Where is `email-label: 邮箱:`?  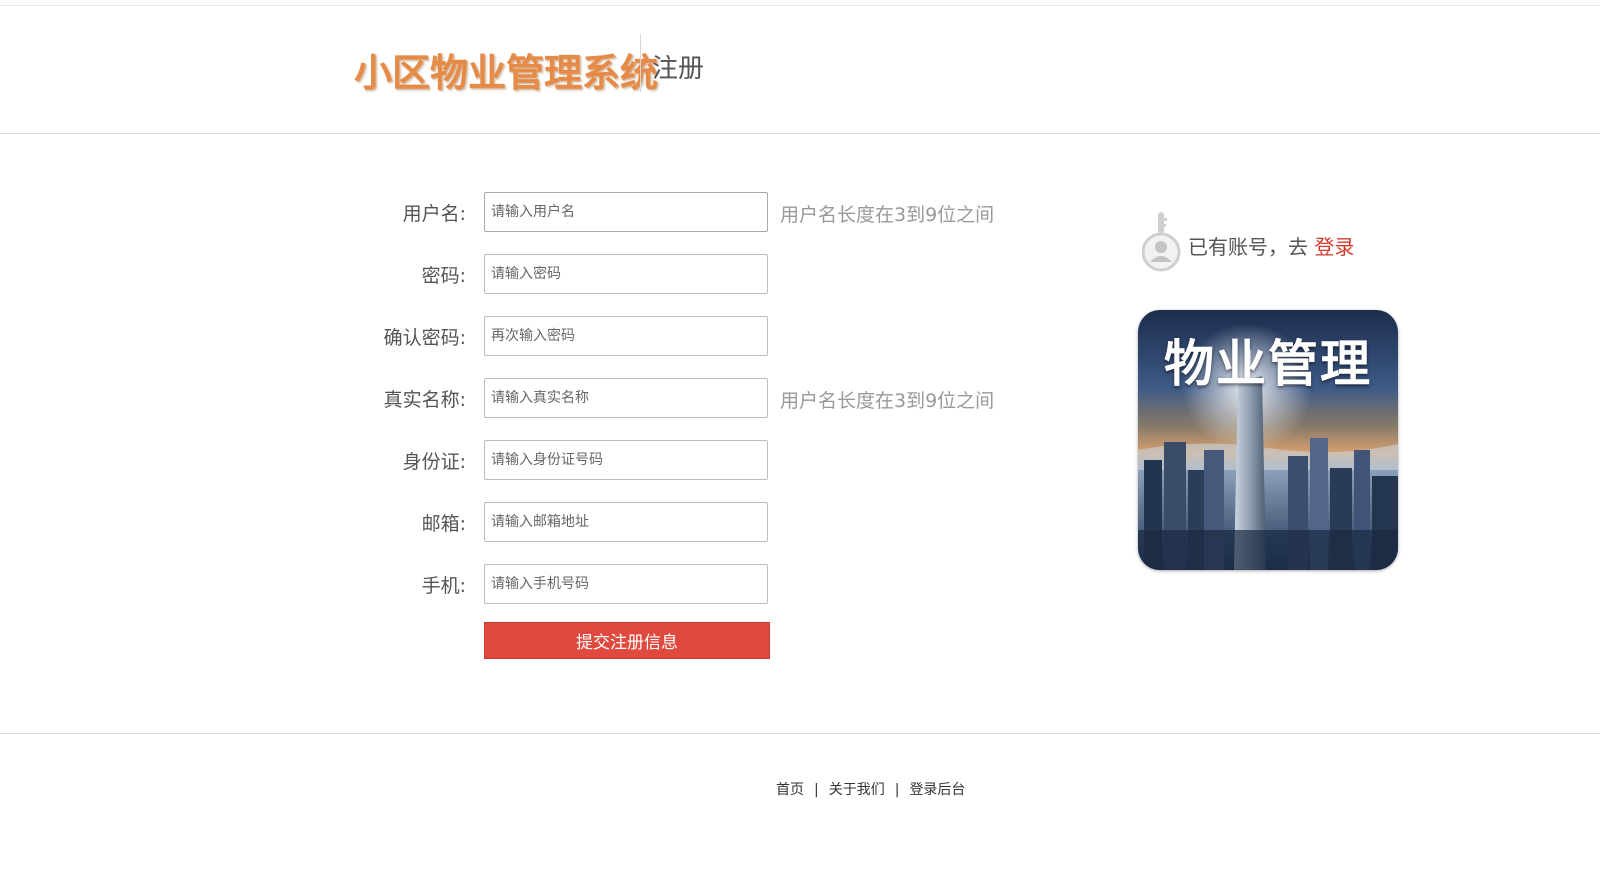 email-label: 邮箱: is located at coordinates (443, 524).